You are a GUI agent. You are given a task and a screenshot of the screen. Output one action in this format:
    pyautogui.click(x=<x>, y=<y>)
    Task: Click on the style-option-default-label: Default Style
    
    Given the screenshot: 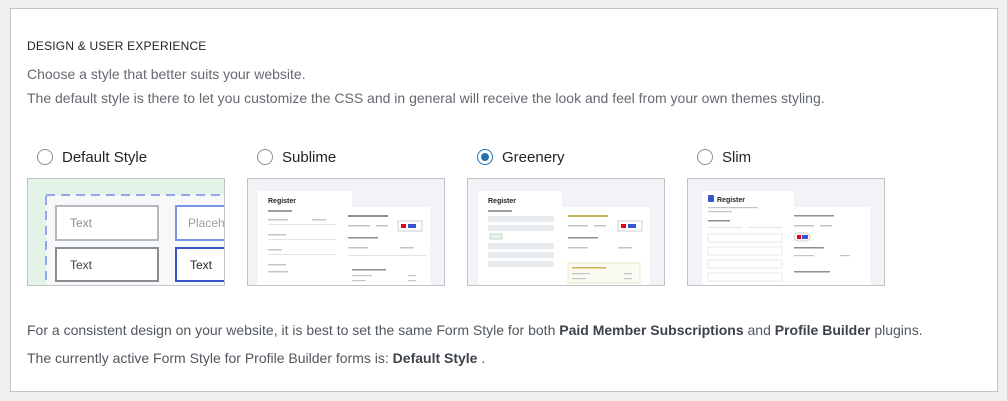 What is the action you would take?
    pyautogui.click(x=136, y=157)
    